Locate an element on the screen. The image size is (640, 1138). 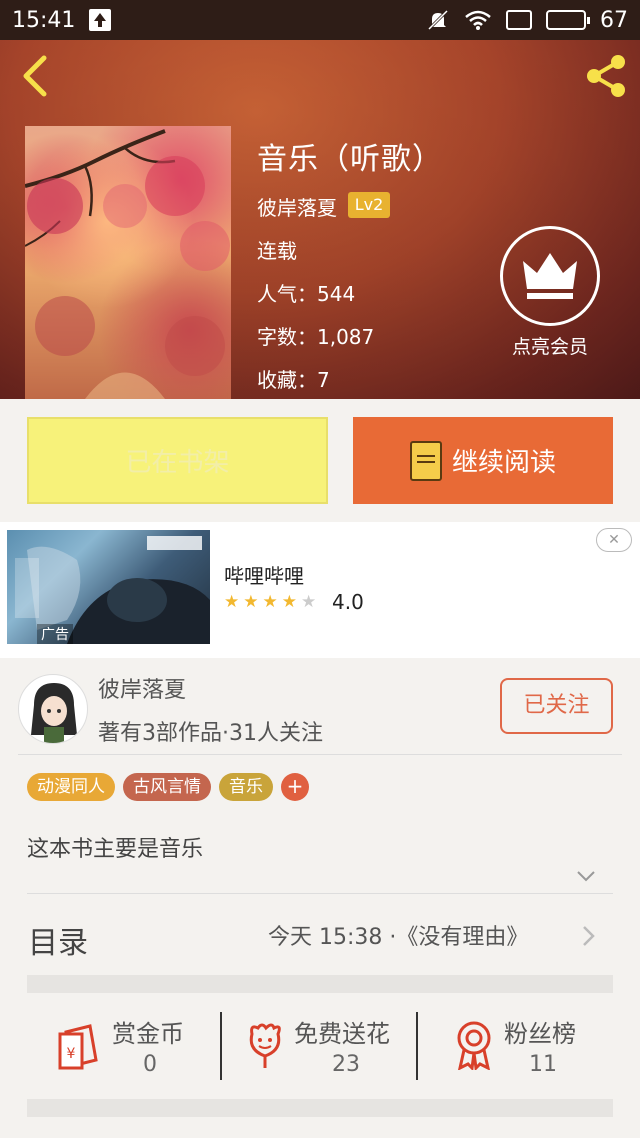
book-title: 音乐（听歌） is located at coordinates (350, 159).